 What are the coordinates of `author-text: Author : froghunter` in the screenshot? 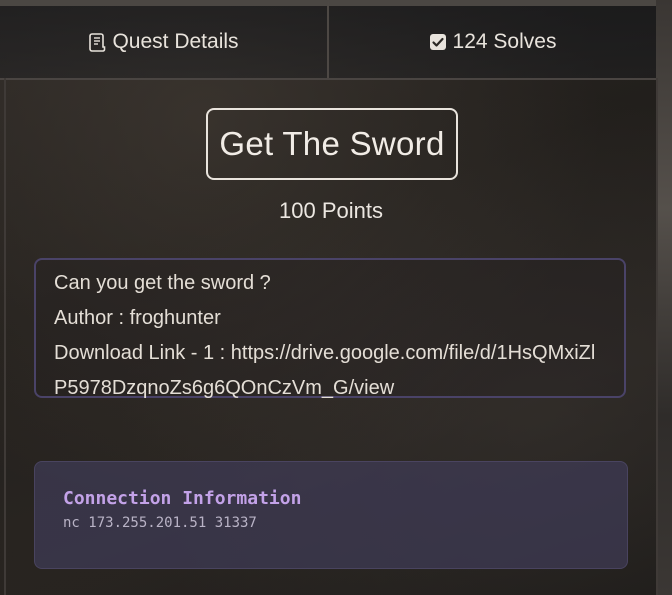 It's located at (137, 318).